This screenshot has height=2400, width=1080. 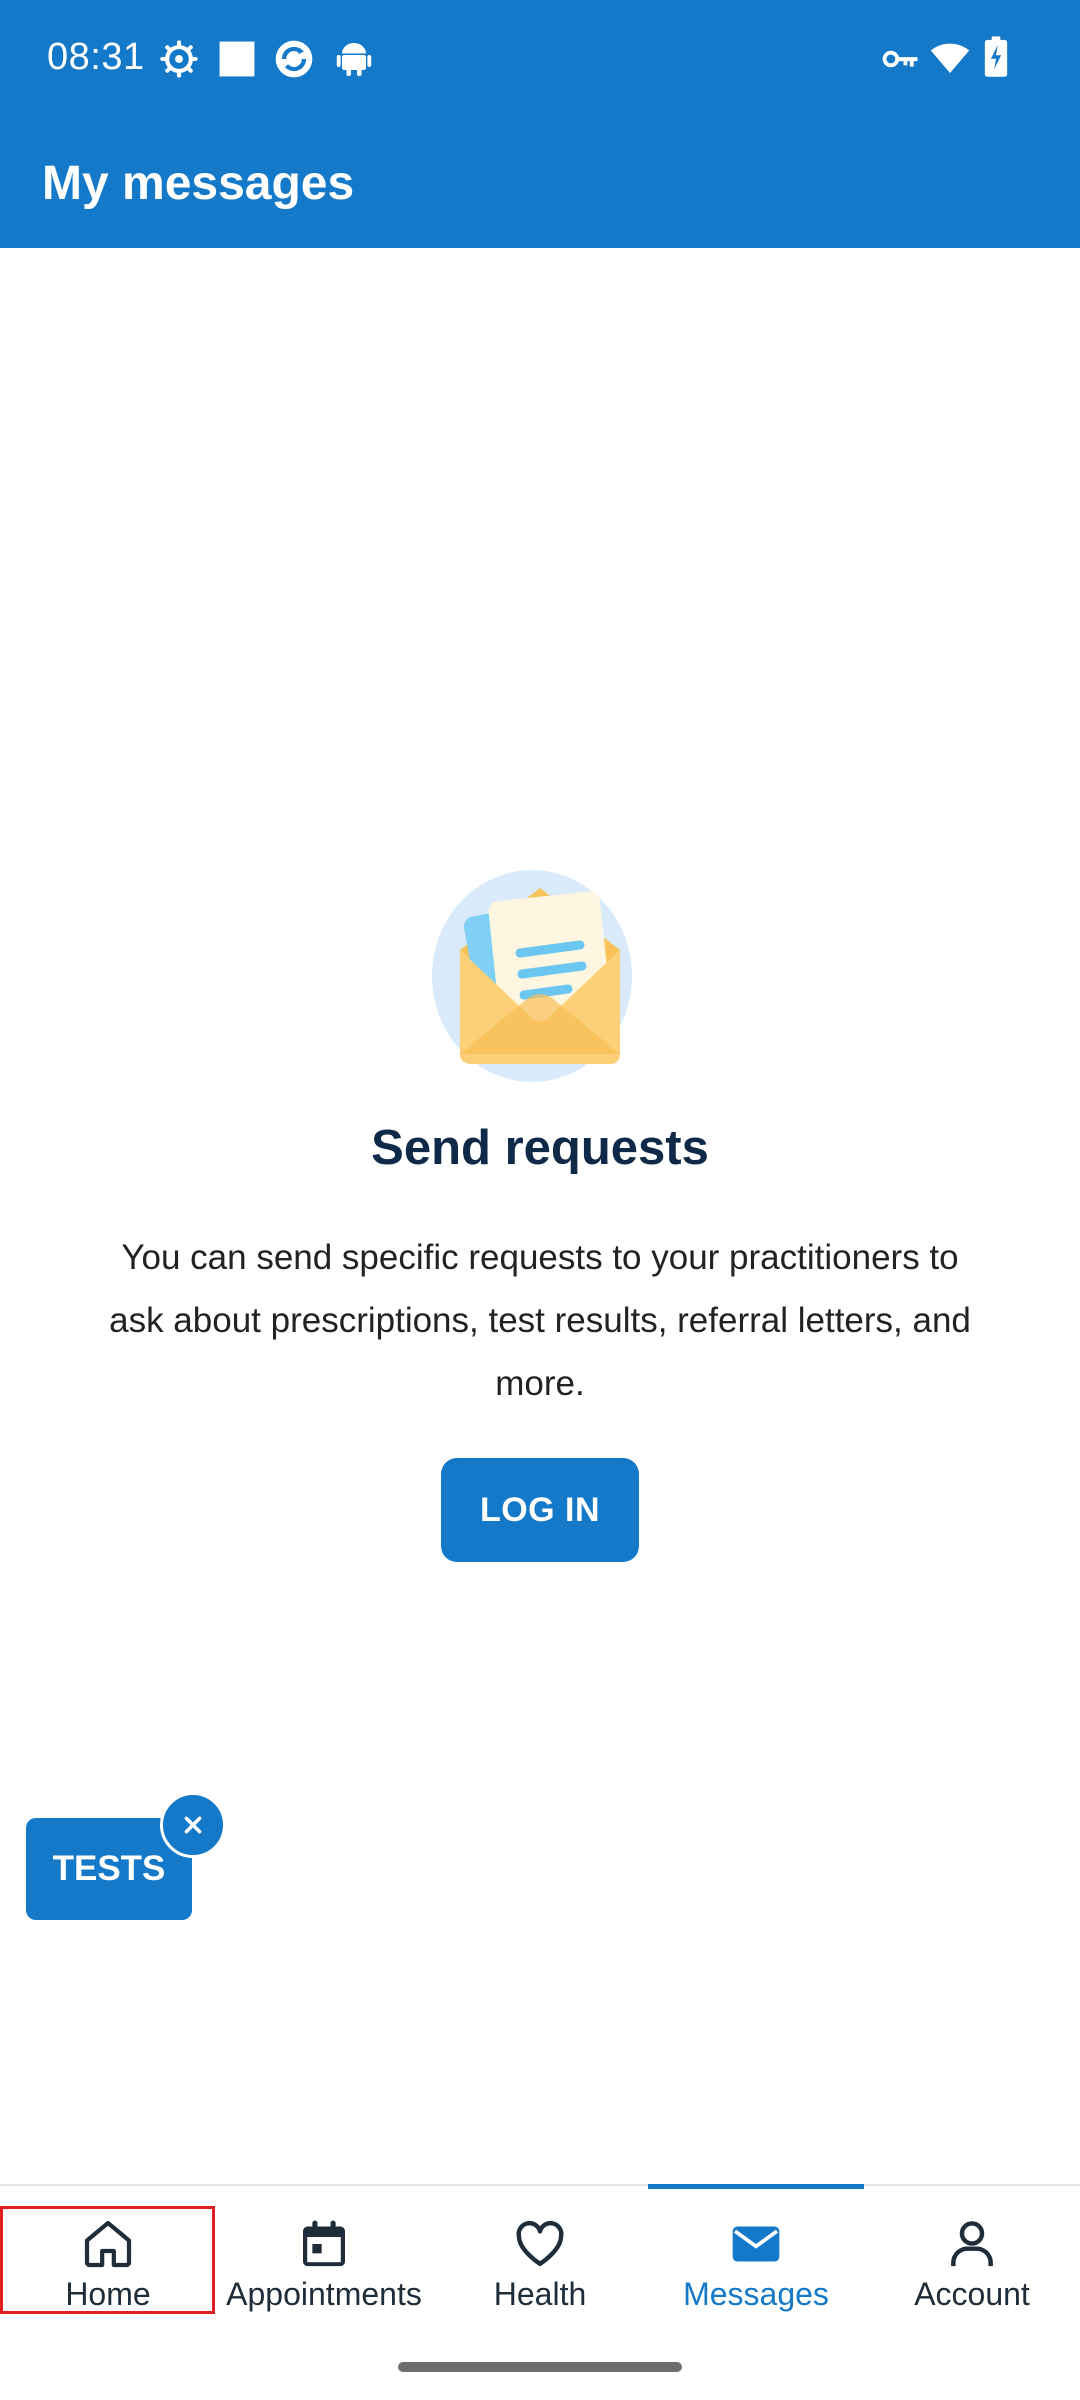 I want to click on mail-icon, so click(x=756, y=2244).